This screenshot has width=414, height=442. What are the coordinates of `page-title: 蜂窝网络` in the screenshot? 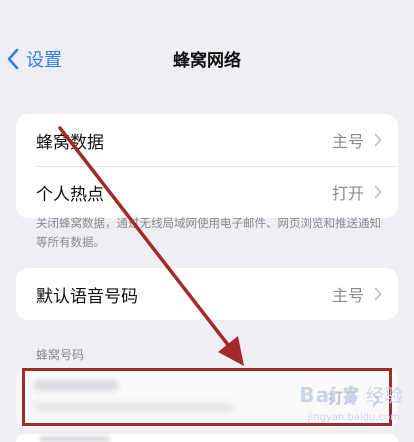 It's located at (207, 61).